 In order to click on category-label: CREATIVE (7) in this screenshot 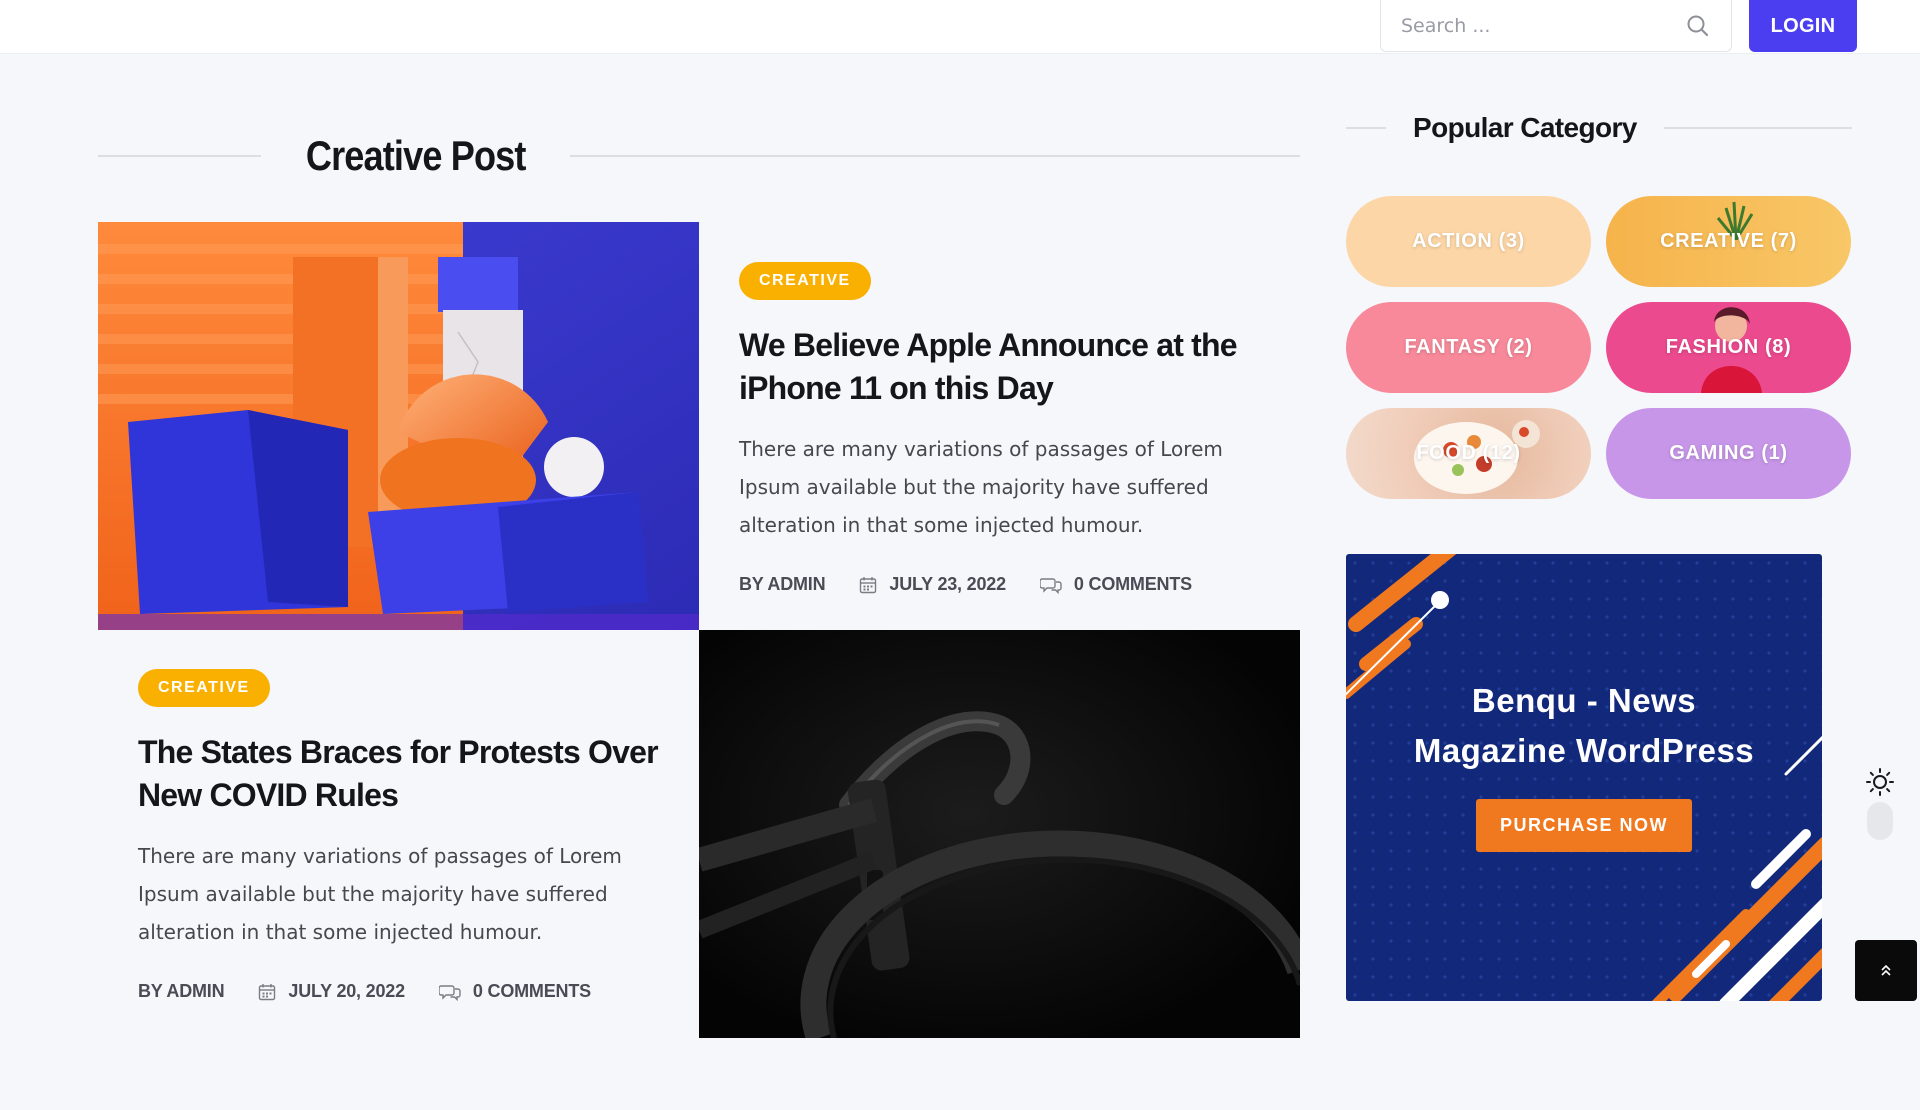, I will do `click(1728, 241)`.